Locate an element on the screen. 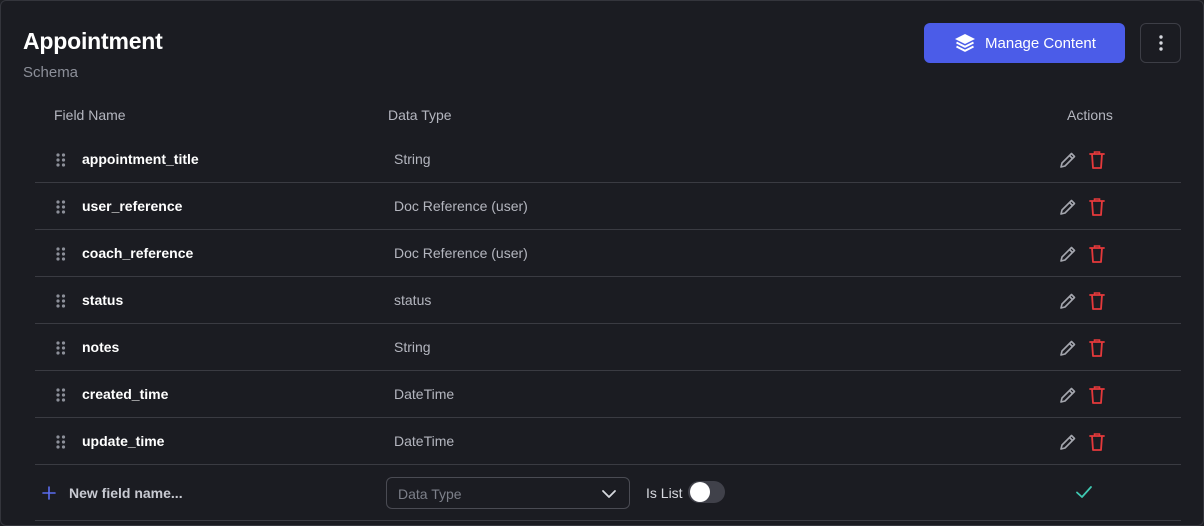  is-list-toggle is located at coordinates (706, 492).